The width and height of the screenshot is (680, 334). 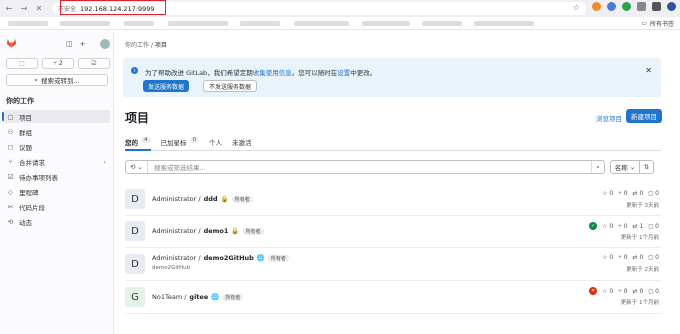 I want to click on sidebar-item-label: 待办事项列表, so click(x=38, y=177).